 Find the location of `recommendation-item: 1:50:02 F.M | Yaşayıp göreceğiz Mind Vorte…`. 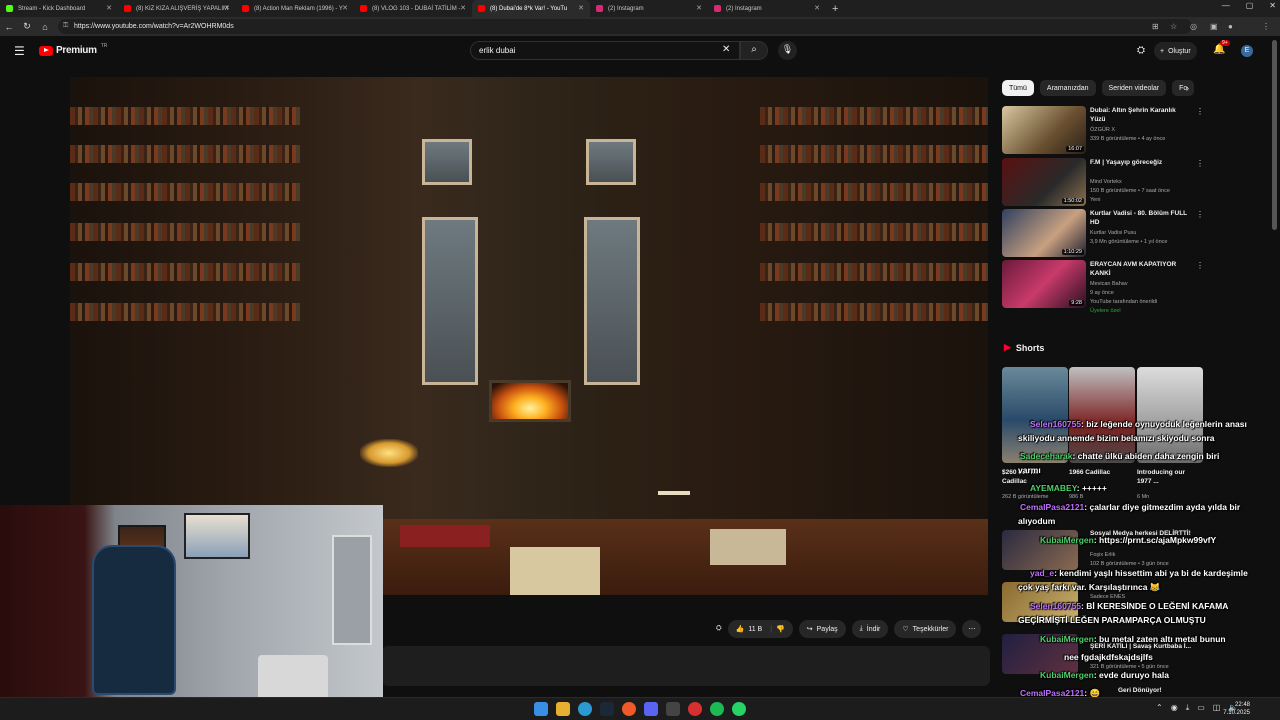

recommendation-item: 1:50:02 F.M | Yaşayıp göreceğiz Mind Vorte… is located at coordinates (1103, 182).